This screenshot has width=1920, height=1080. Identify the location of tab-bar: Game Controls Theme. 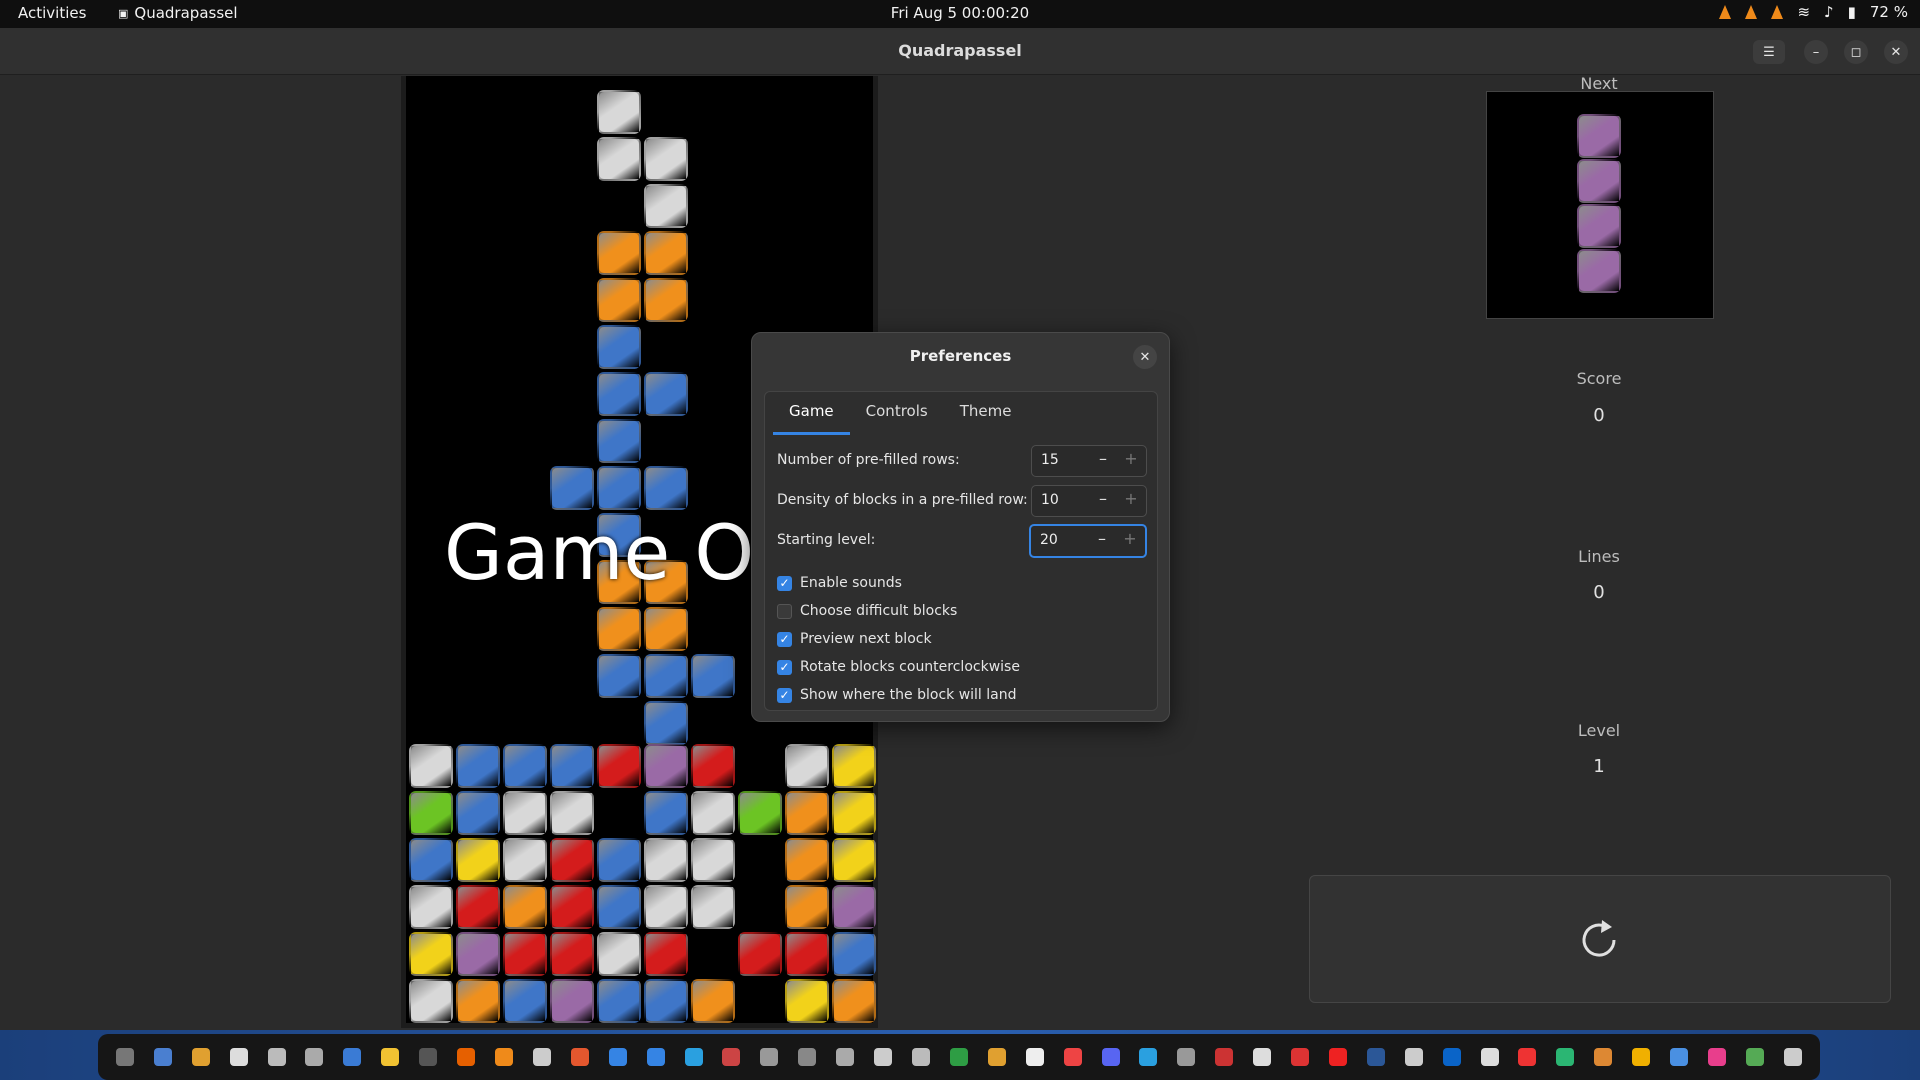
(900, 413).